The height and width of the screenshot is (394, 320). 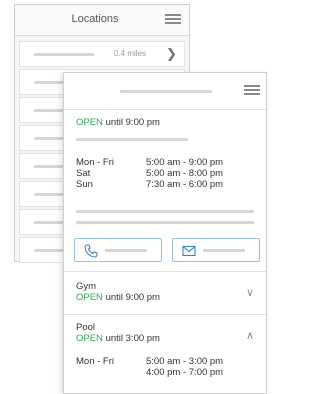 What do you see at coordinates (91, 251) in the screenshot?
I see `phone-icon` at bounding box center [91, 251].